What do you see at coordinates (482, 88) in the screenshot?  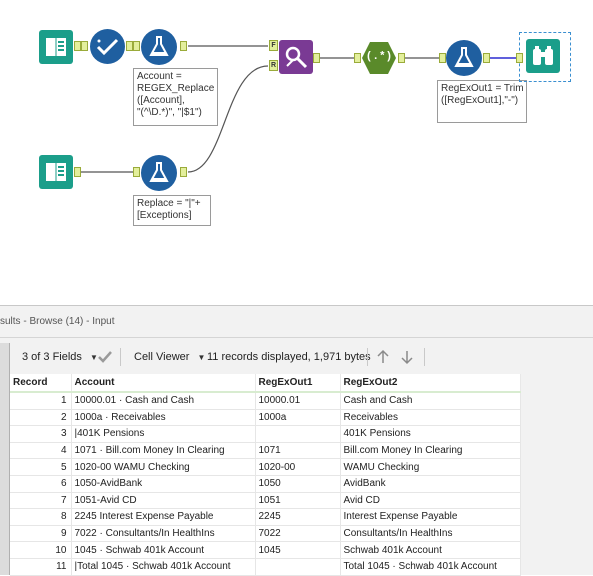 I see `annotation-line: RegExOut1 = Trim` at bounding box center [482, 88].